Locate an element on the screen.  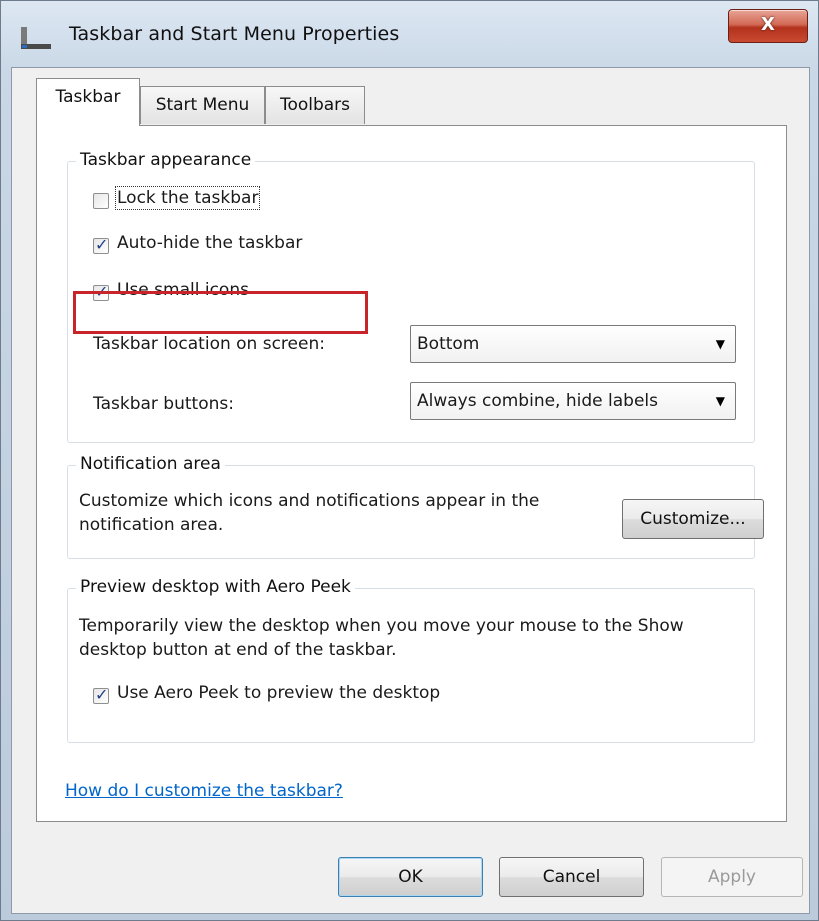
taskbar-location-label: Taskbar location on screen: is located at coordinates (209, 344).